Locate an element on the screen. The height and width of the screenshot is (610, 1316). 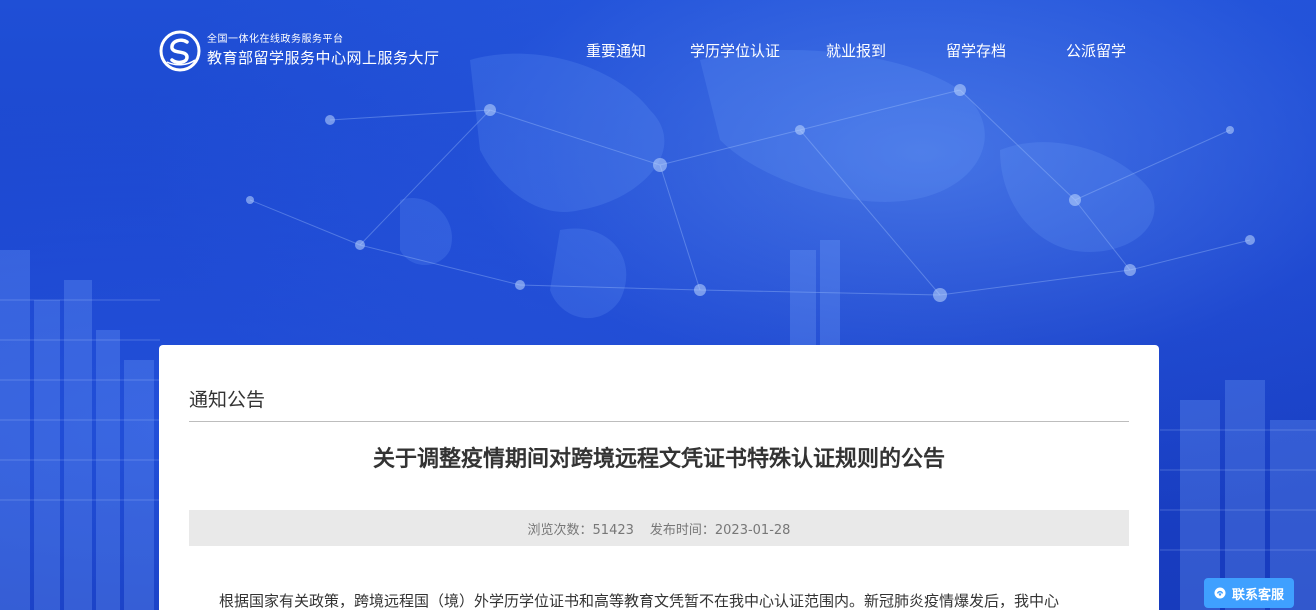
article-meta-bar: 浏览次数：51423 发布时间：2023-01-28 is located at coordinates (659, 528).